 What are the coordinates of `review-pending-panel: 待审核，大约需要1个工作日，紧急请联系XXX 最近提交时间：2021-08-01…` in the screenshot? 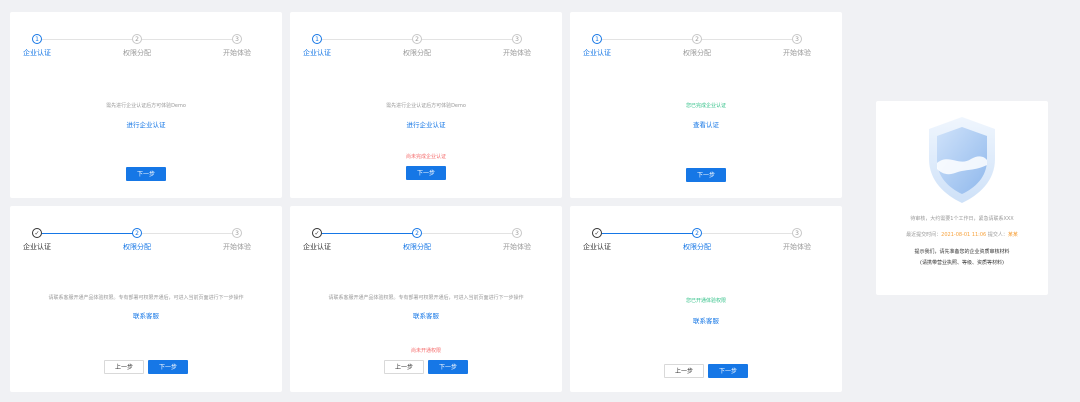 It's located at (962, 198).